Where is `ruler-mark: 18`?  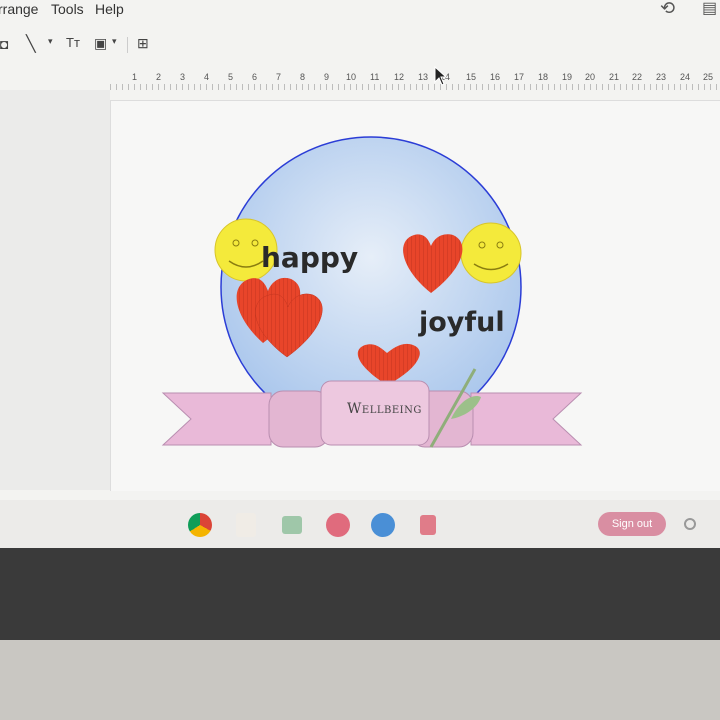 ruler-mark: 18 is located at coordinates (543, 77).